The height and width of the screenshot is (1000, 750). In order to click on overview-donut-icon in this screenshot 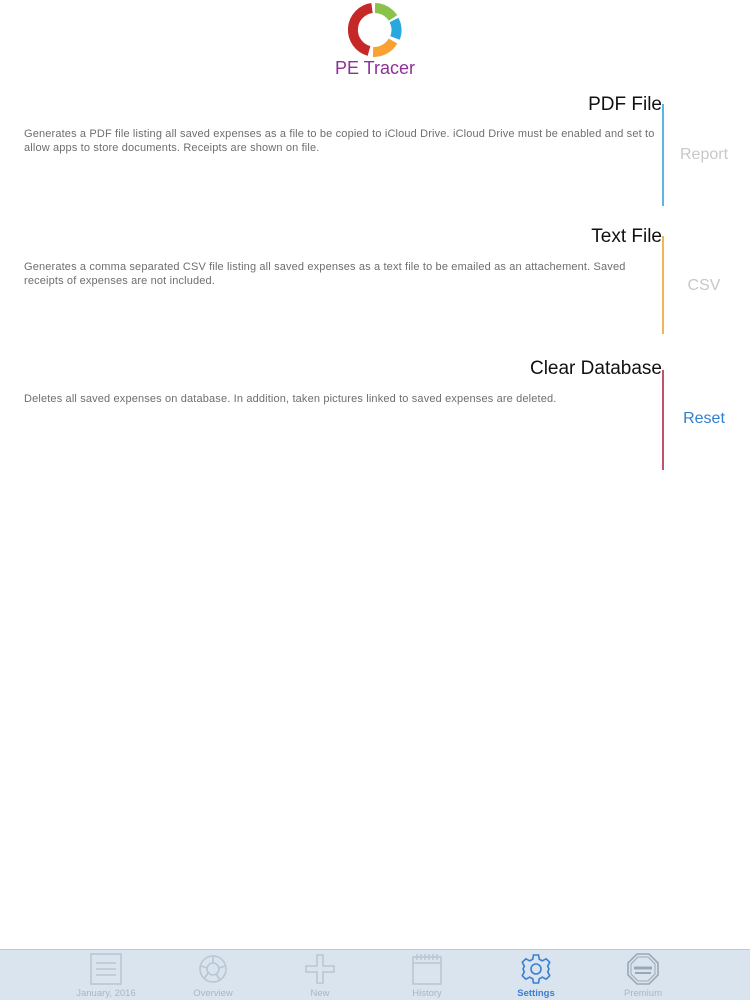, I will do `click(213, 969)`.